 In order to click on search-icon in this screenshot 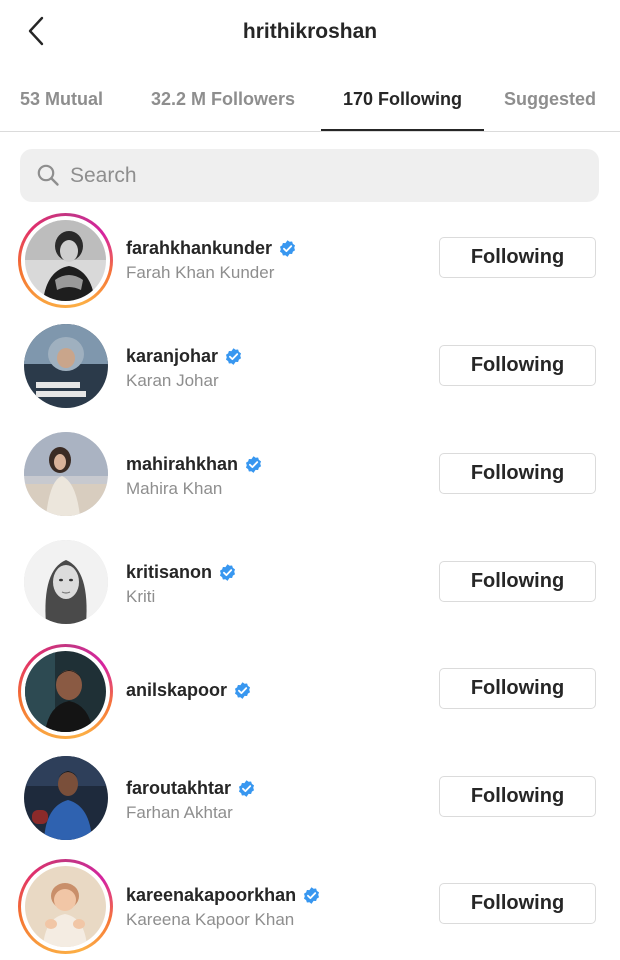, I will do `click(48, 175)`.